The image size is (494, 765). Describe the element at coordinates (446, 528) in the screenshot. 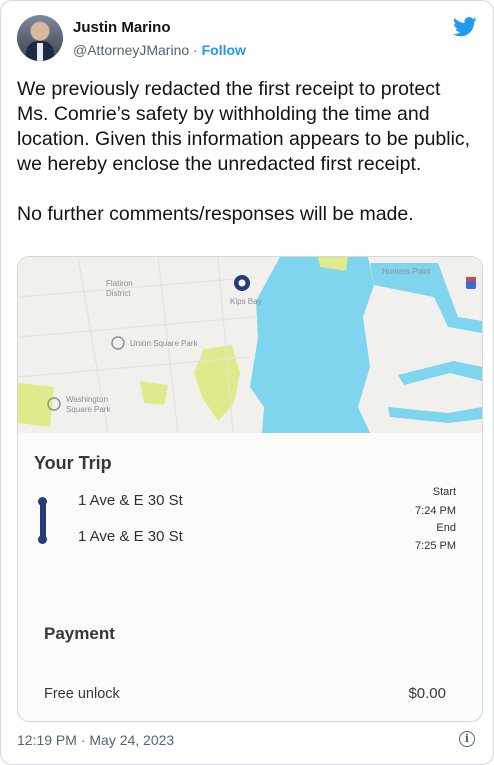

I see `end-label: End` at that location.